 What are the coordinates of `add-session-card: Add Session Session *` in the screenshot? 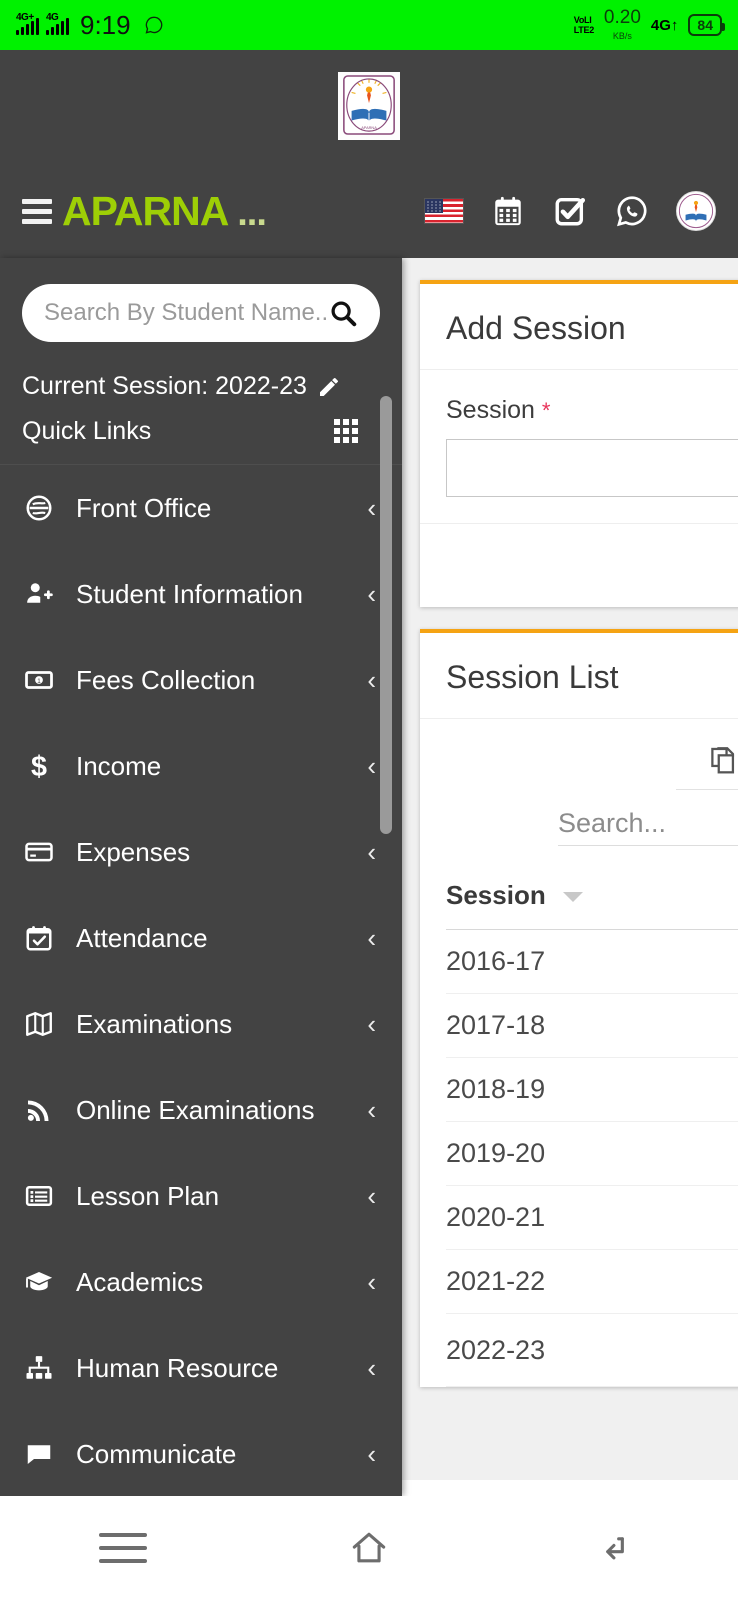 It's located at (579, 443).